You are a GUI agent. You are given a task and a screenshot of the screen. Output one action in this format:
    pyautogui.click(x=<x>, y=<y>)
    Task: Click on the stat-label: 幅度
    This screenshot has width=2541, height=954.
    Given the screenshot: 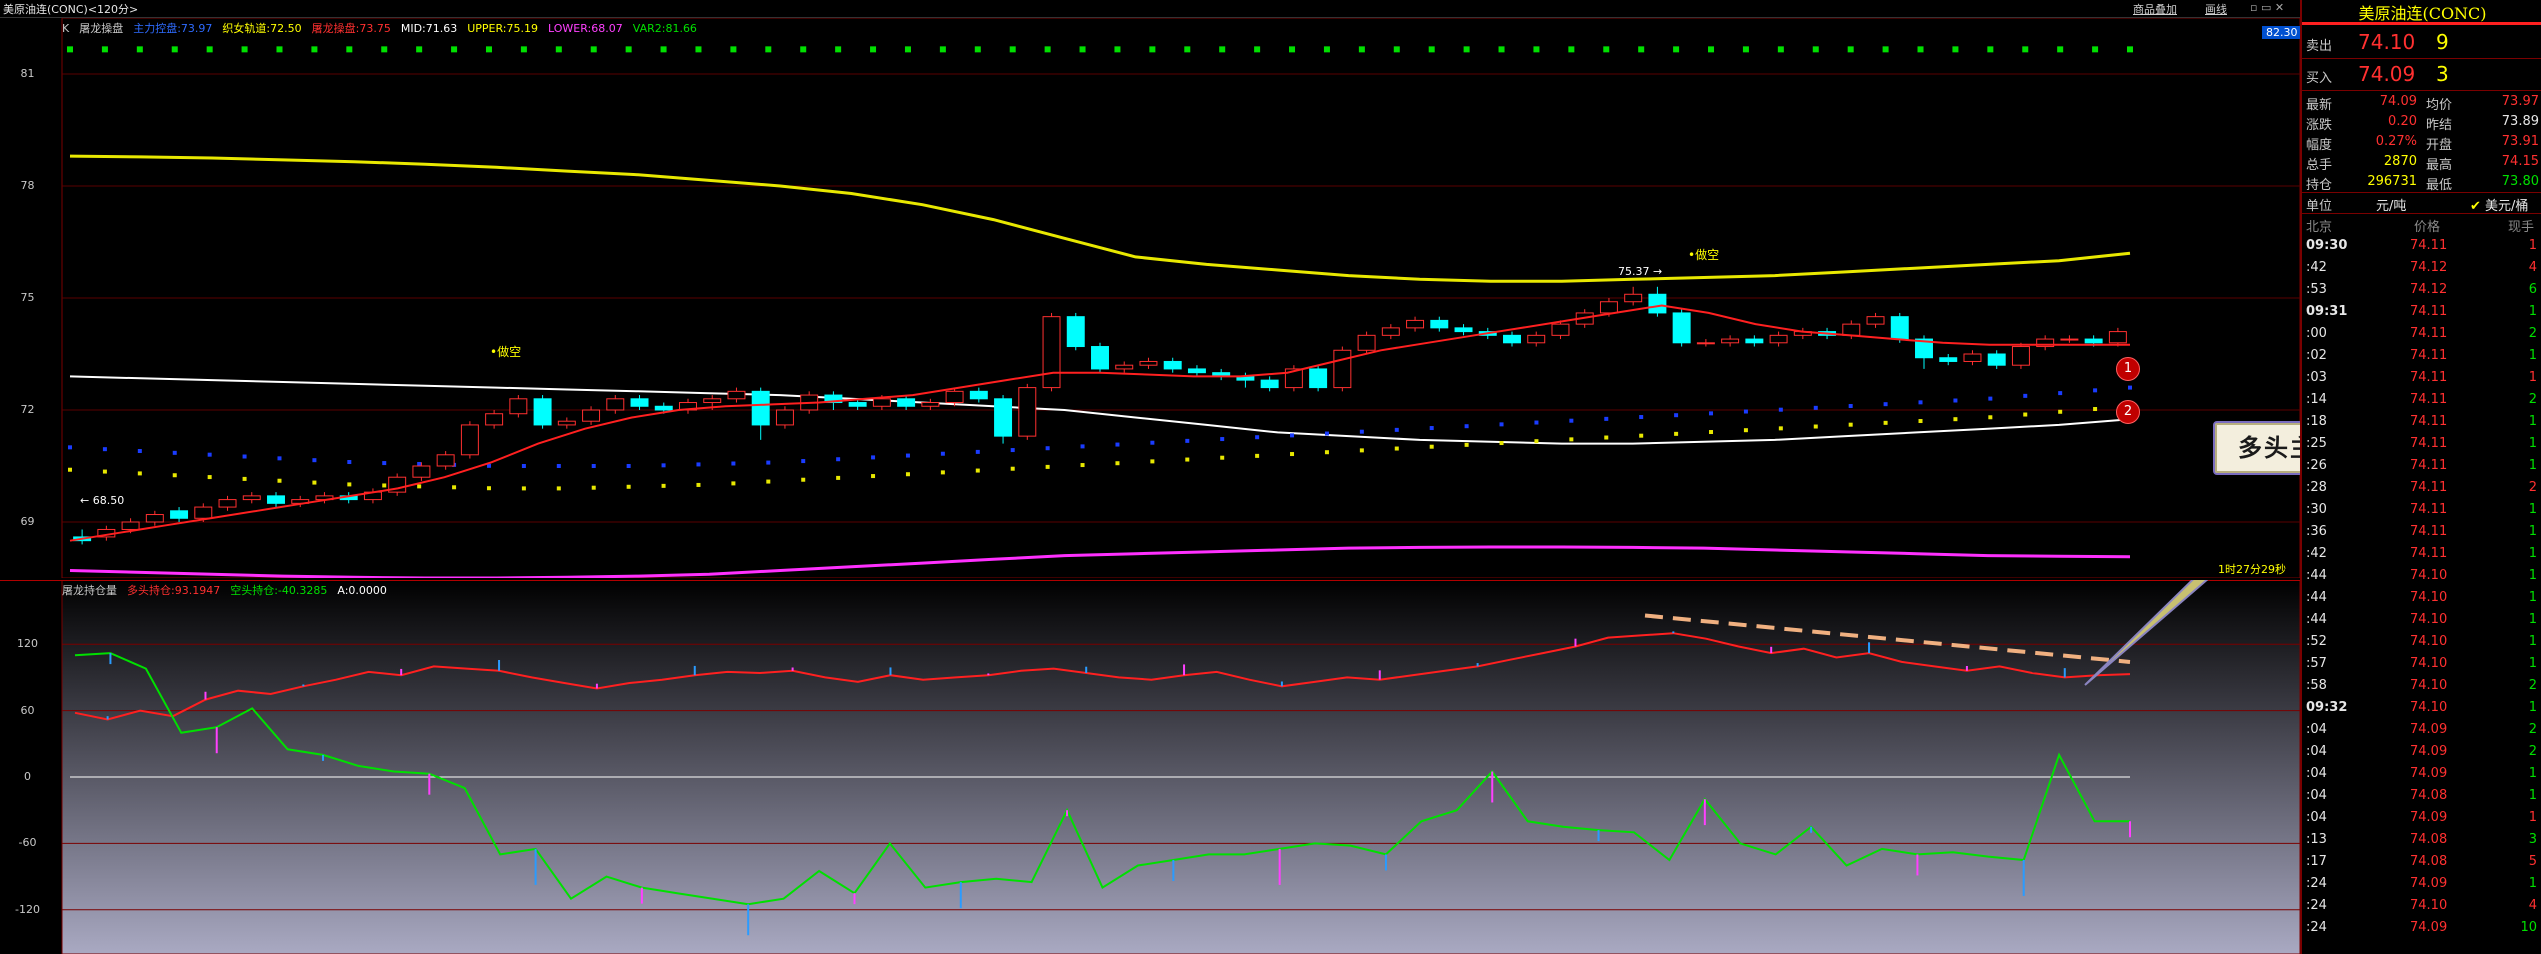 What is the action you would take?
    pyautogui.click(x=2319, y=145)
    